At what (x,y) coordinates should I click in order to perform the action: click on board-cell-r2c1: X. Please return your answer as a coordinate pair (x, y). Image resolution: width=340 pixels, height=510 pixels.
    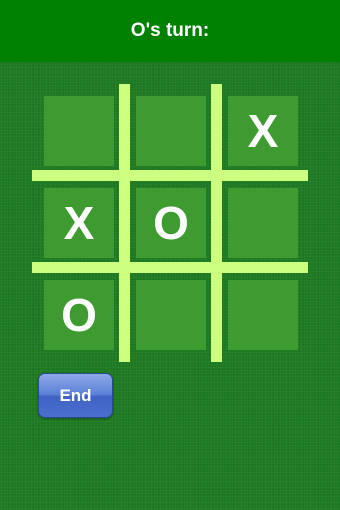
    Looking at the image, I should click on (79, 223).